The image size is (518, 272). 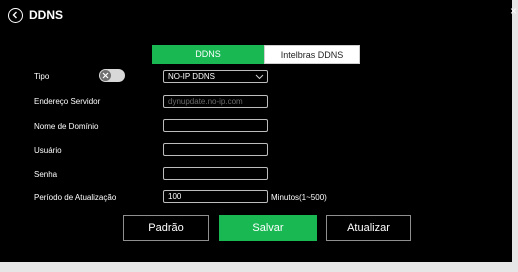 I want to click on server-input: dynupdate.no-ip.com, so click(x=215, y=101).